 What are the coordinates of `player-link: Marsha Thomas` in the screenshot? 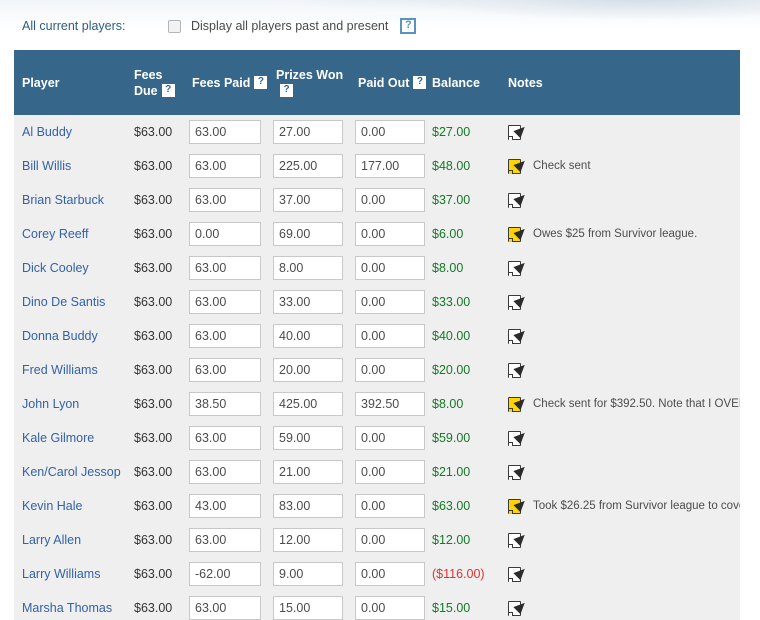 It's located at (67, 608).